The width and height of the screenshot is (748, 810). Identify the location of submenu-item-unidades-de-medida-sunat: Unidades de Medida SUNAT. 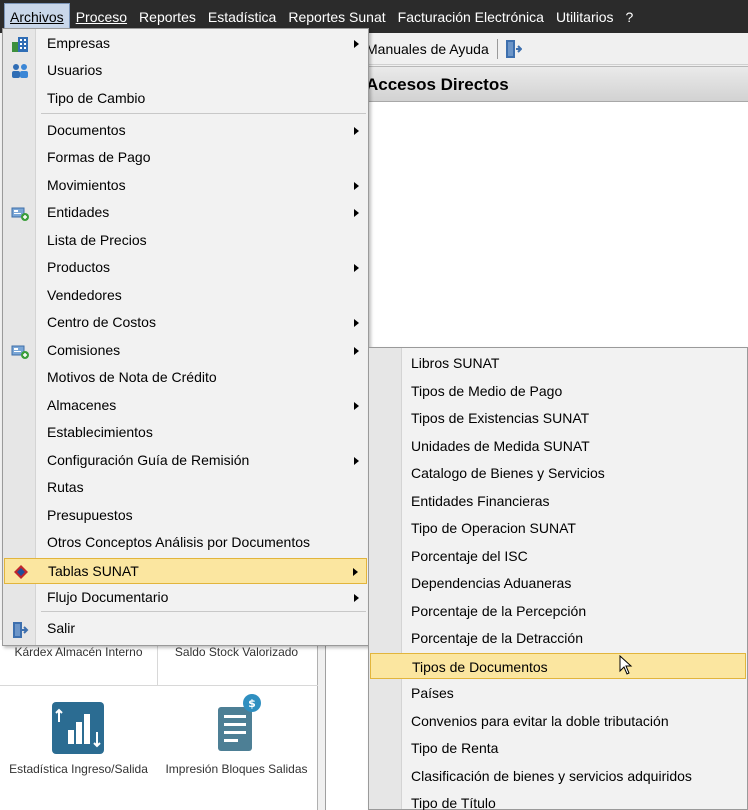
(558, 446).